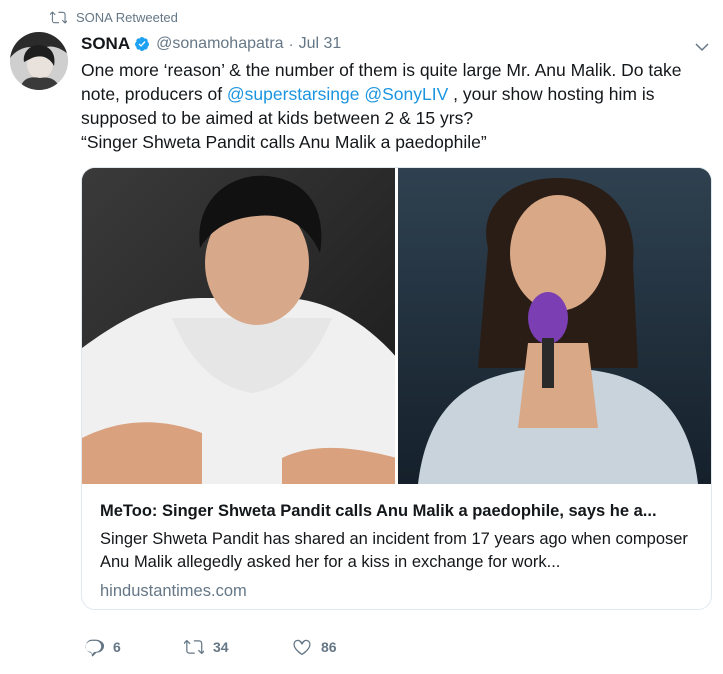 The height and width of the screenshot is (674, 723). Describe the element at coordinates (302, 647) in the screenshot. I see `heart-icon` at that location.